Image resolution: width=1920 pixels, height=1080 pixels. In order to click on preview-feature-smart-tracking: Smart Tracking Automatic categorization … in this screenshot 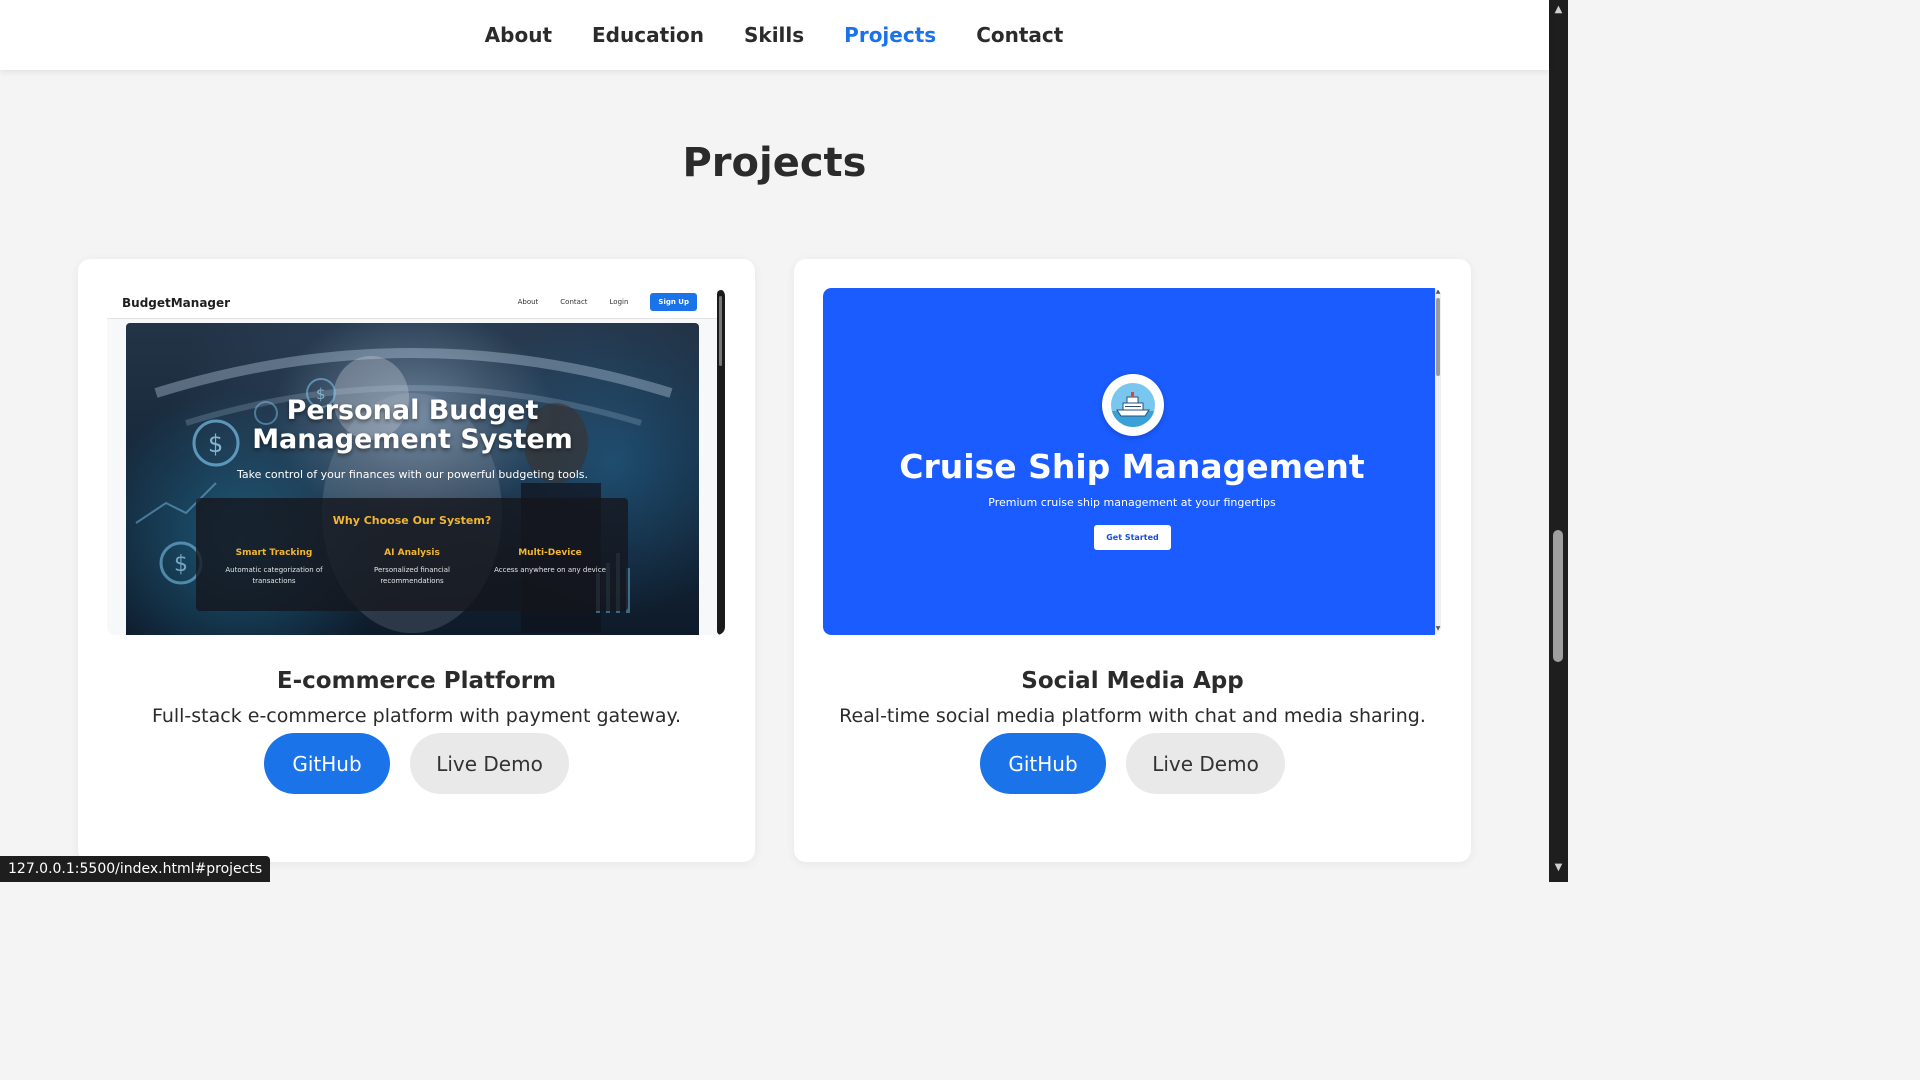, I will do `click(274, 567)`.